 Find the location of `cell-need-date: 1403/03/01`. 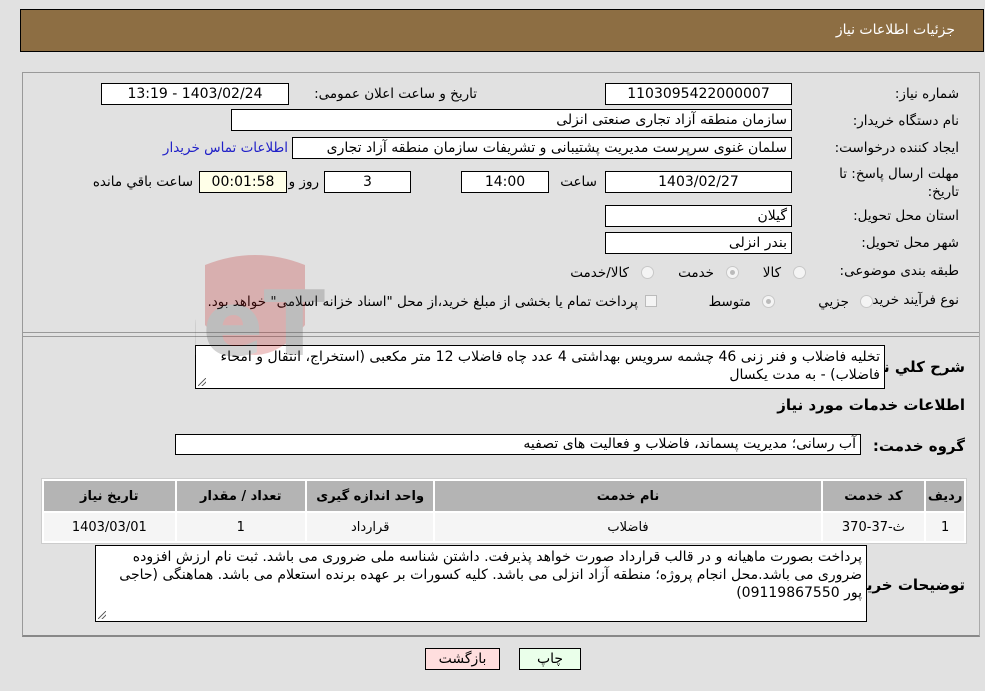

cell-need-date: 1403/03/01 is located at coordinates (109, 527).